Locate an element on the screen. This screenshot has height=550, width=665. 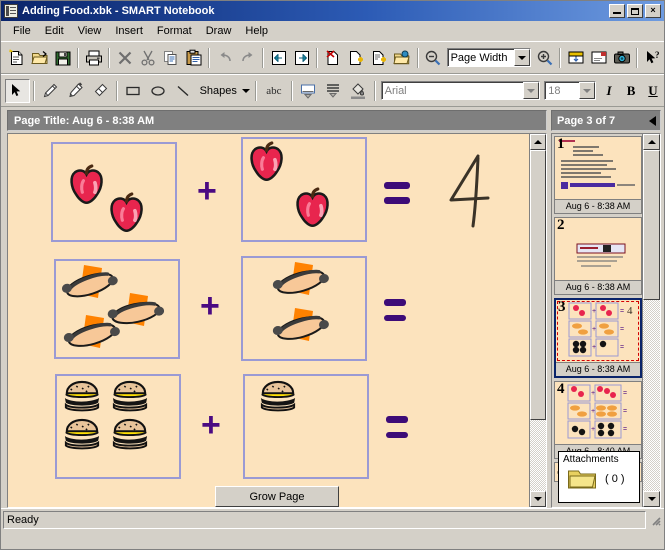
main-toolbar: Page Width ? is located at coordinates (332, 57).